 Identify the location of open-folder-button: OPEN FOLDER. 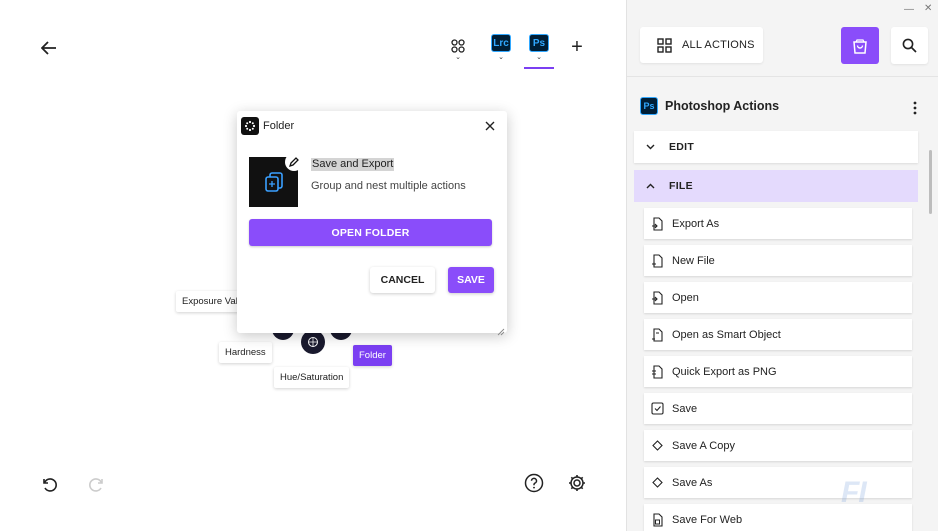
(370, 232).